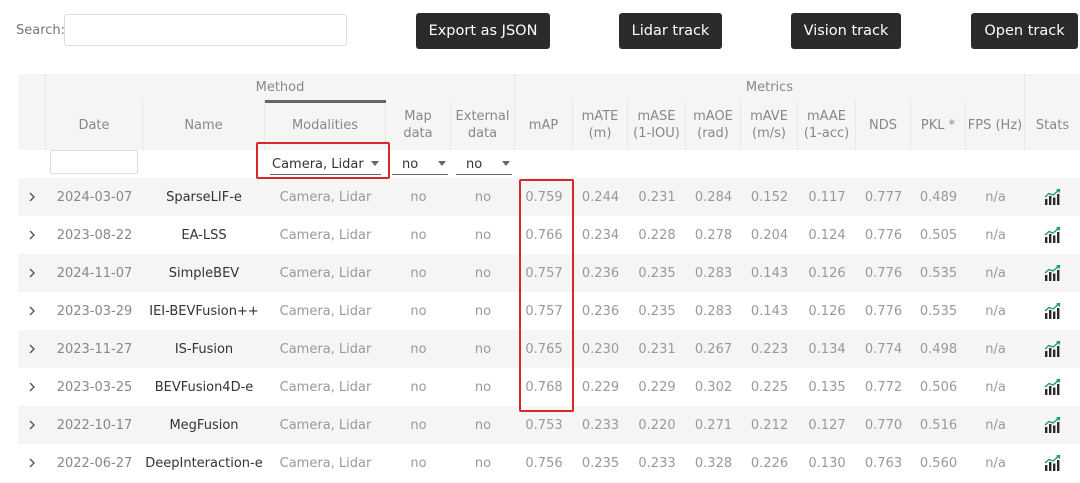  Describe the element at coordinates (657, 387) in the screenshot. I see `cell-mase: 0.229` at that location.